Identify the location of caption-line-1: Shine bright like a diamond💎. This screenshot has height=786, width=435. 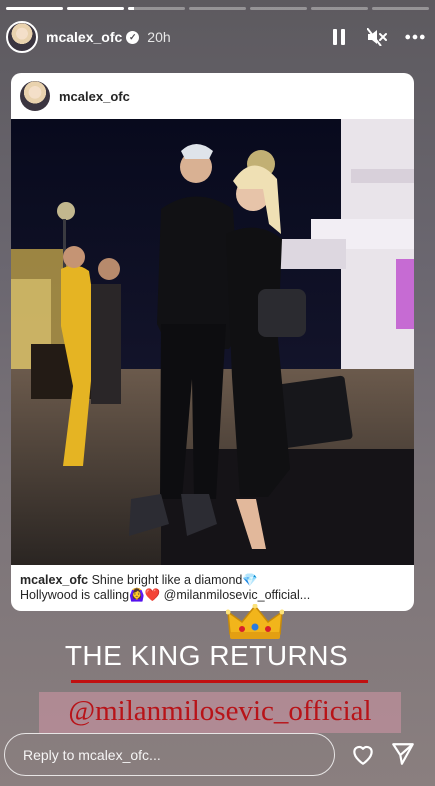
(173, 580).